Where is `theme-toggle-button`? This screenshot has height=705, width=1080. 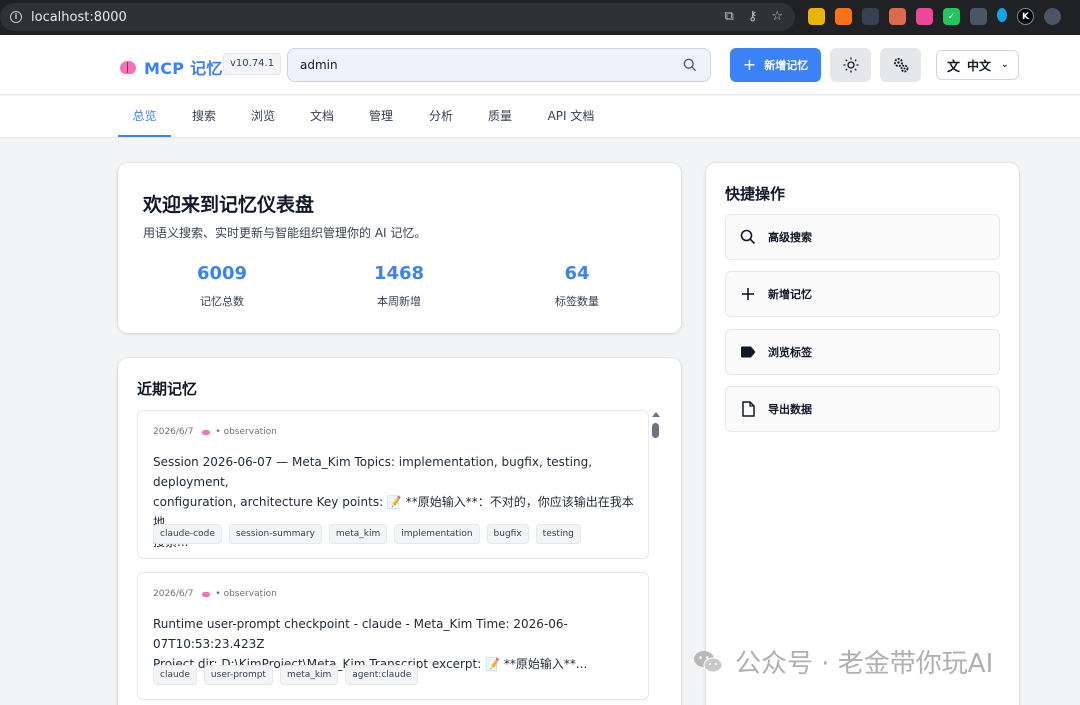
theme-toggle-button is located at coordinates (850, 65).